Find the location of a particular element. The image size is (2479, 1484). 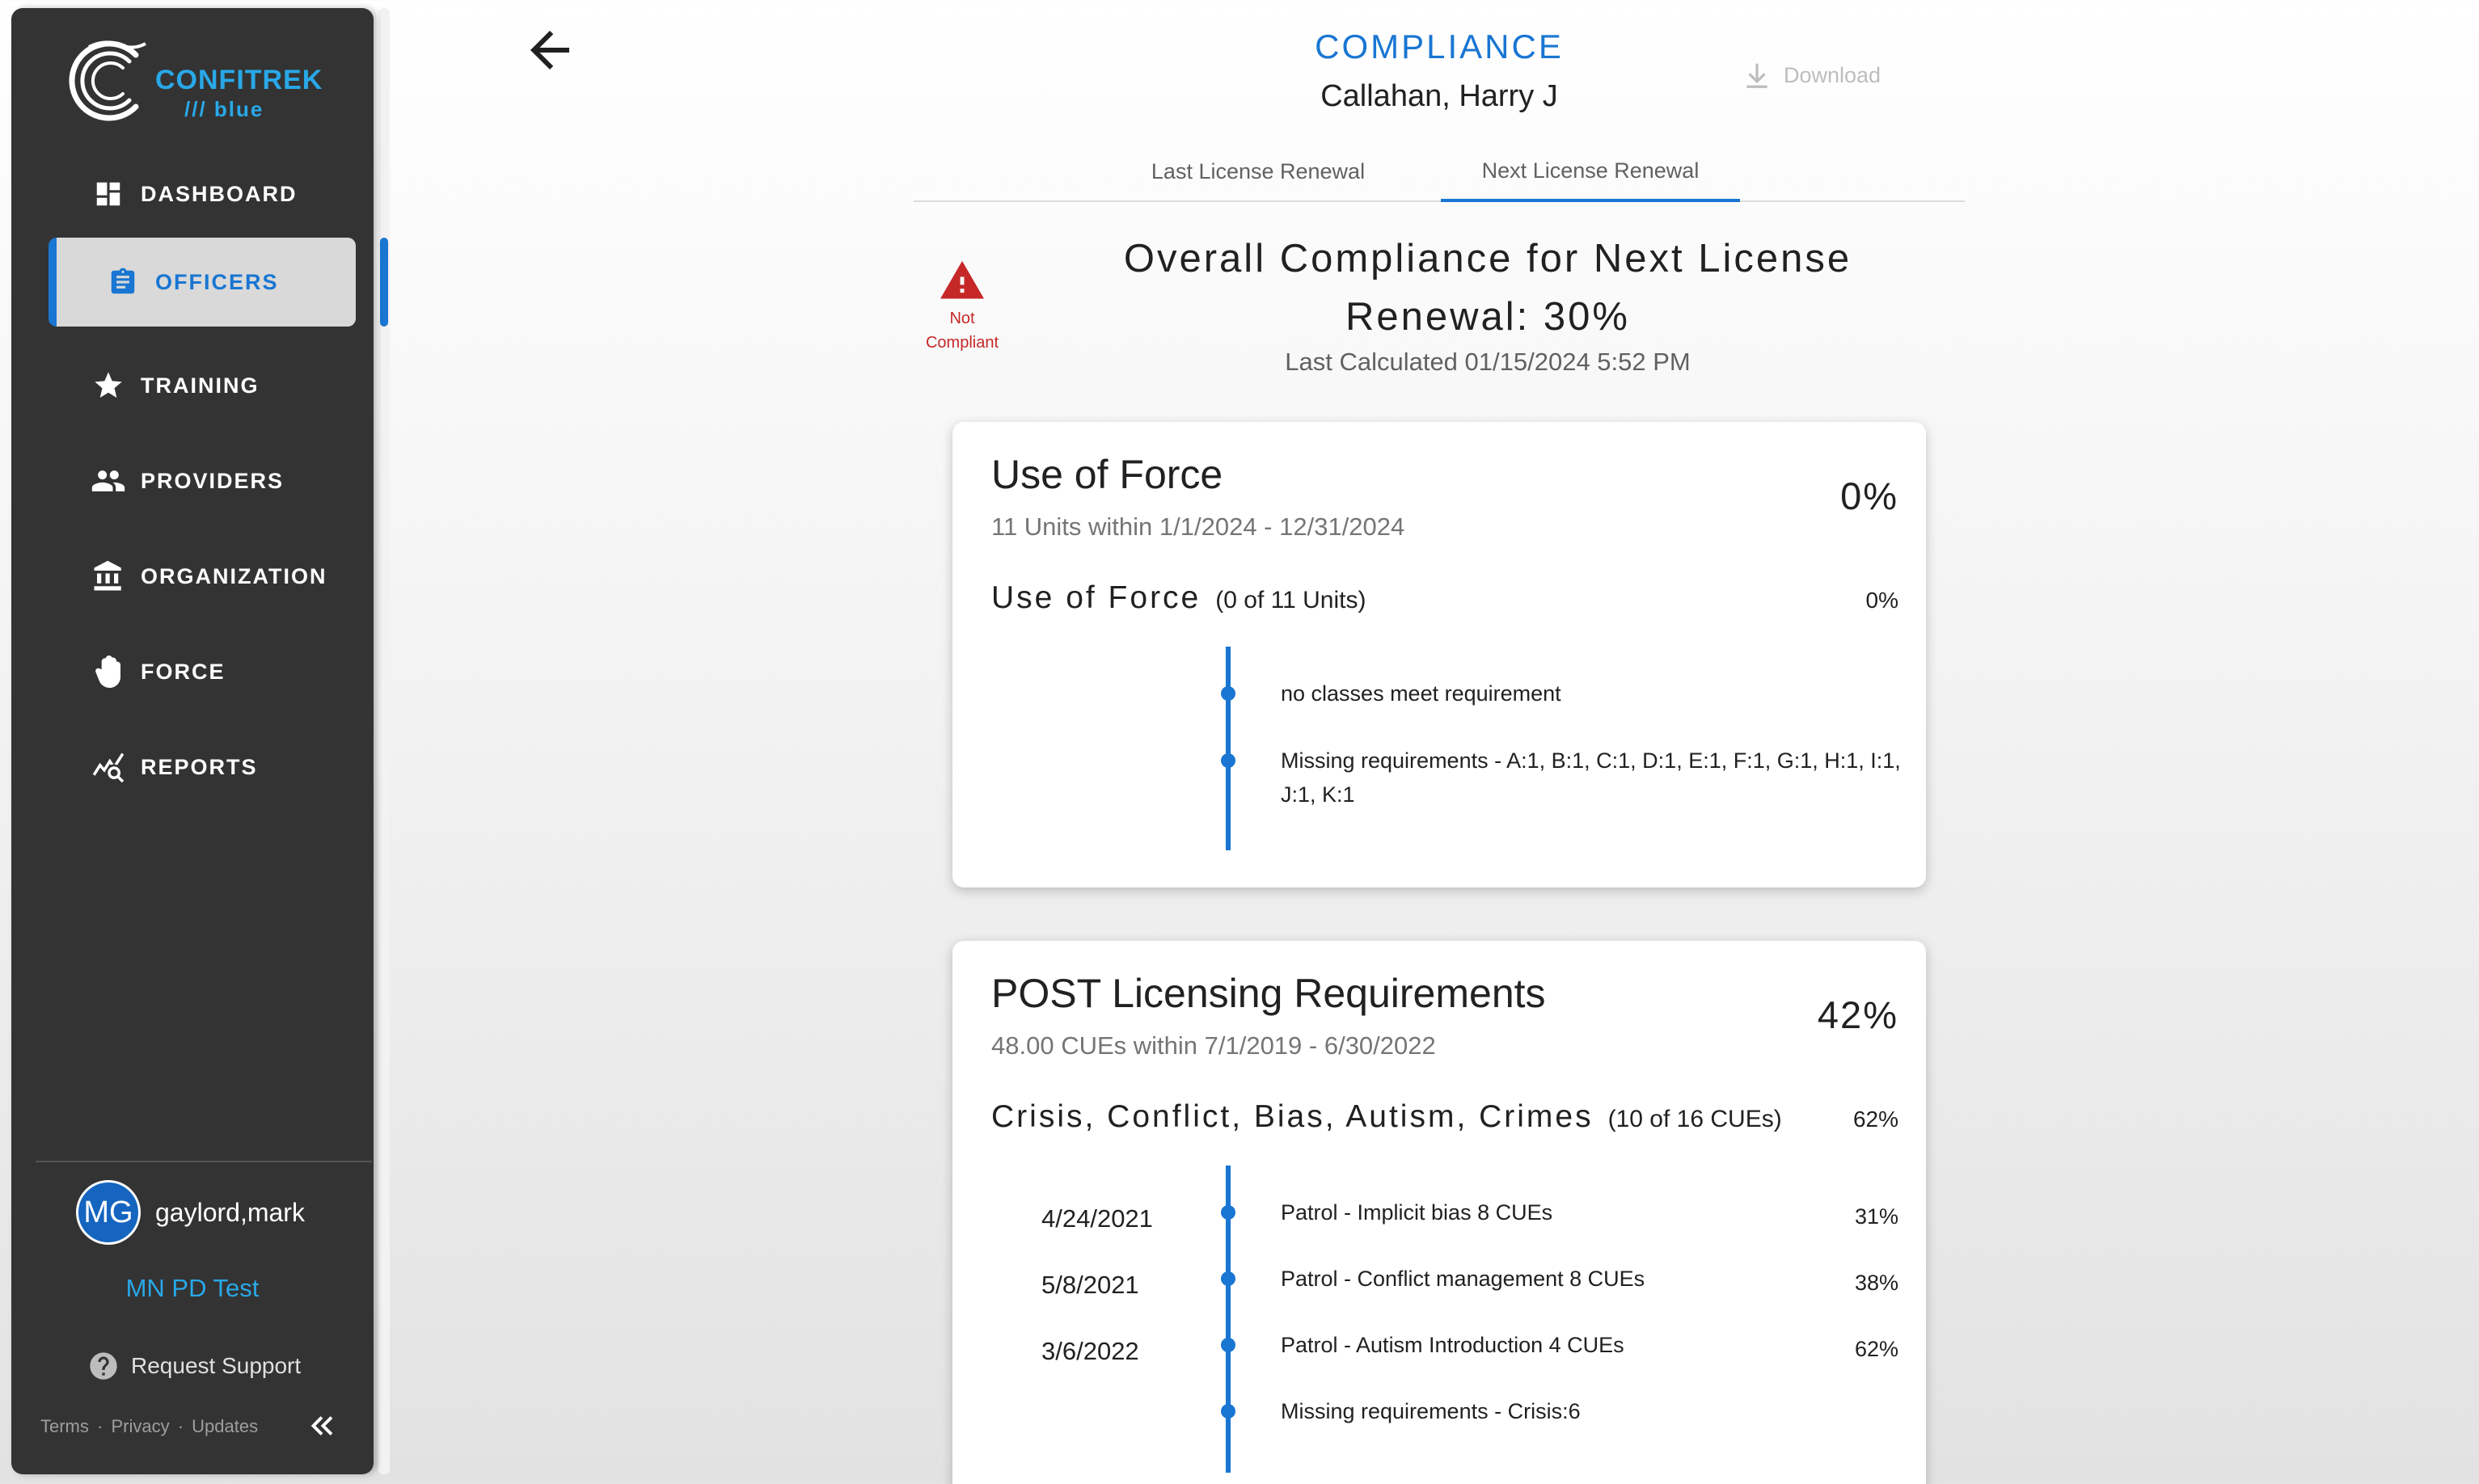

sidebar-scrollbar is located at coordinates (384, 282).